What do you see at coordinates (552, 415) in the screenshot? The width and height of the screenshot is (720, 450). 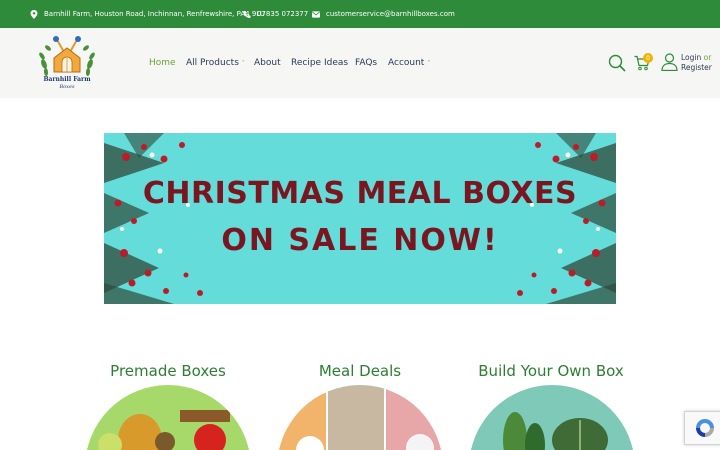 I see `build-your-own-box-image` at bounding box center [552, 415].